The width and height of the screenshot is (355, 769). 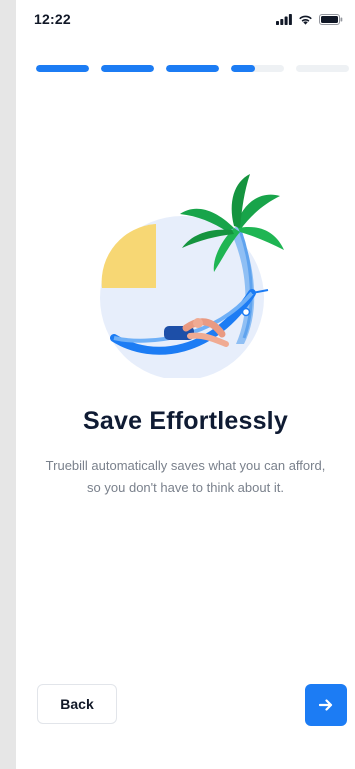 I want to click on page-title: Save Effortlessly, so click(x=185, y=421).